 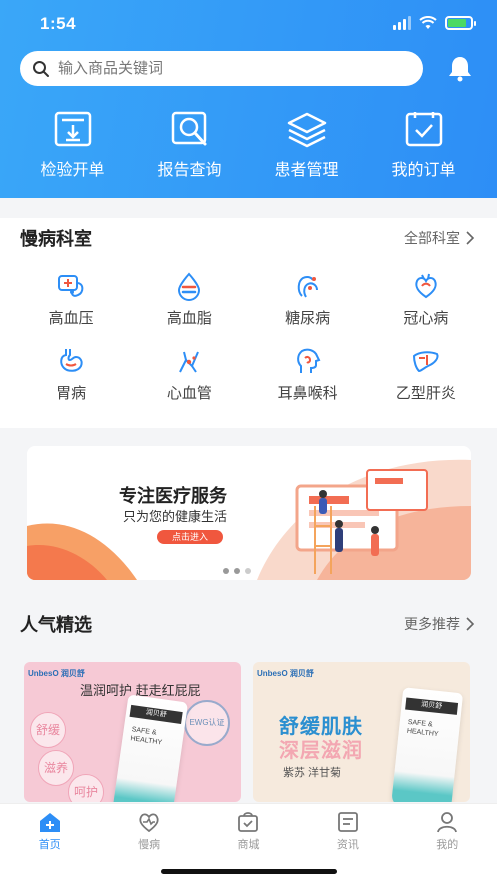 What do you see at coordinates (402, 23) in the screenshot?
I see `cellular-signal-icon` at bounding box center [402, 23].